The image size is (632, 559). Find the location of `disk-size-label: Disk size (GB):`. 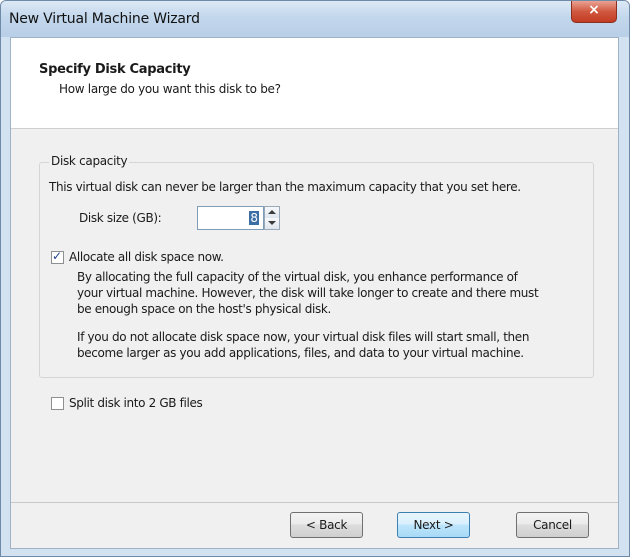

disk-size-label: Disk size (GB): is located at coordinates (120, 218).